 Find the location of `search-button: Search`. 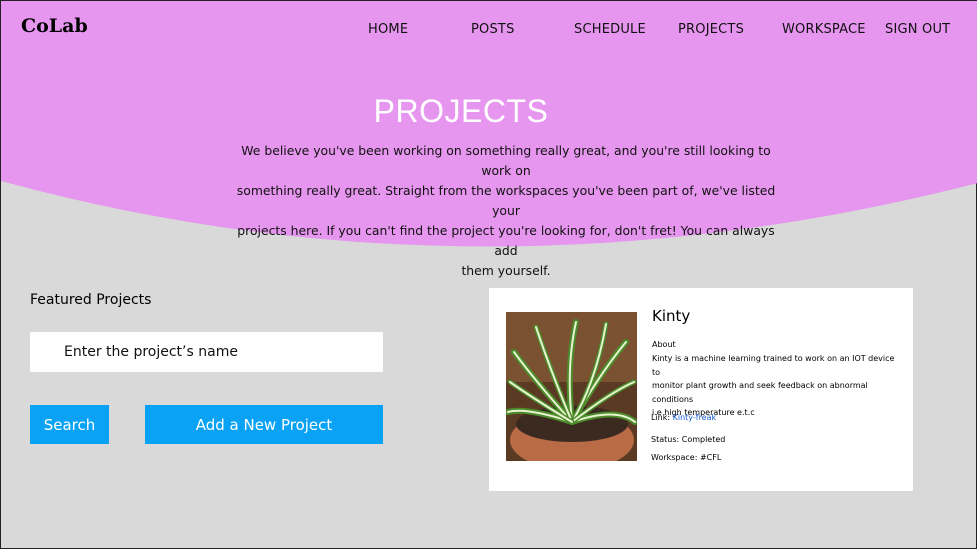

search-button: Search is located at coordinates (69, 424).